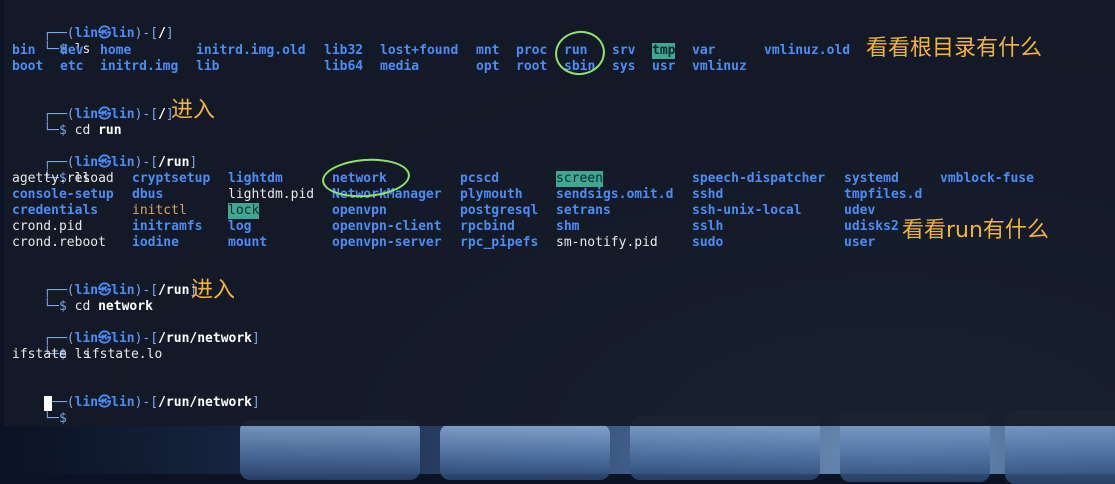 The width and height of the screenshot is (1115, 484). What do you see at coordinates (954, 48) in the screenshot?
I see `annotation-root: 看看根目录有什么` at bounding box center [954, 48].